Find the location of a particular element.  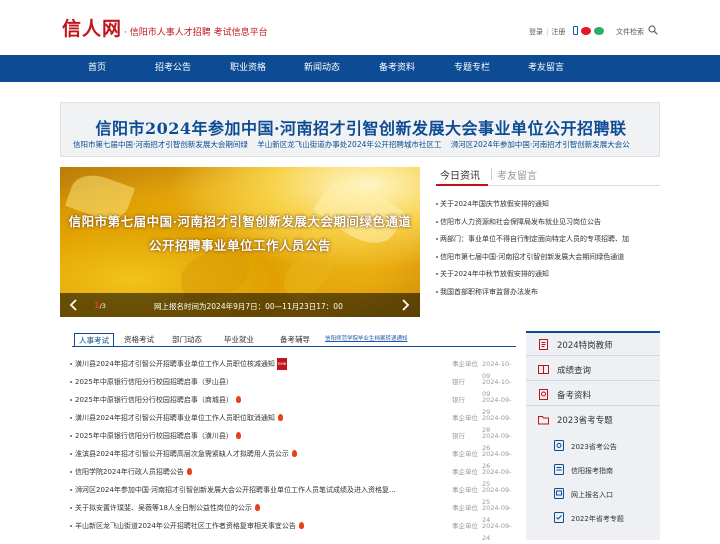

chevron-right-icon is located at coordinates (405, 305).